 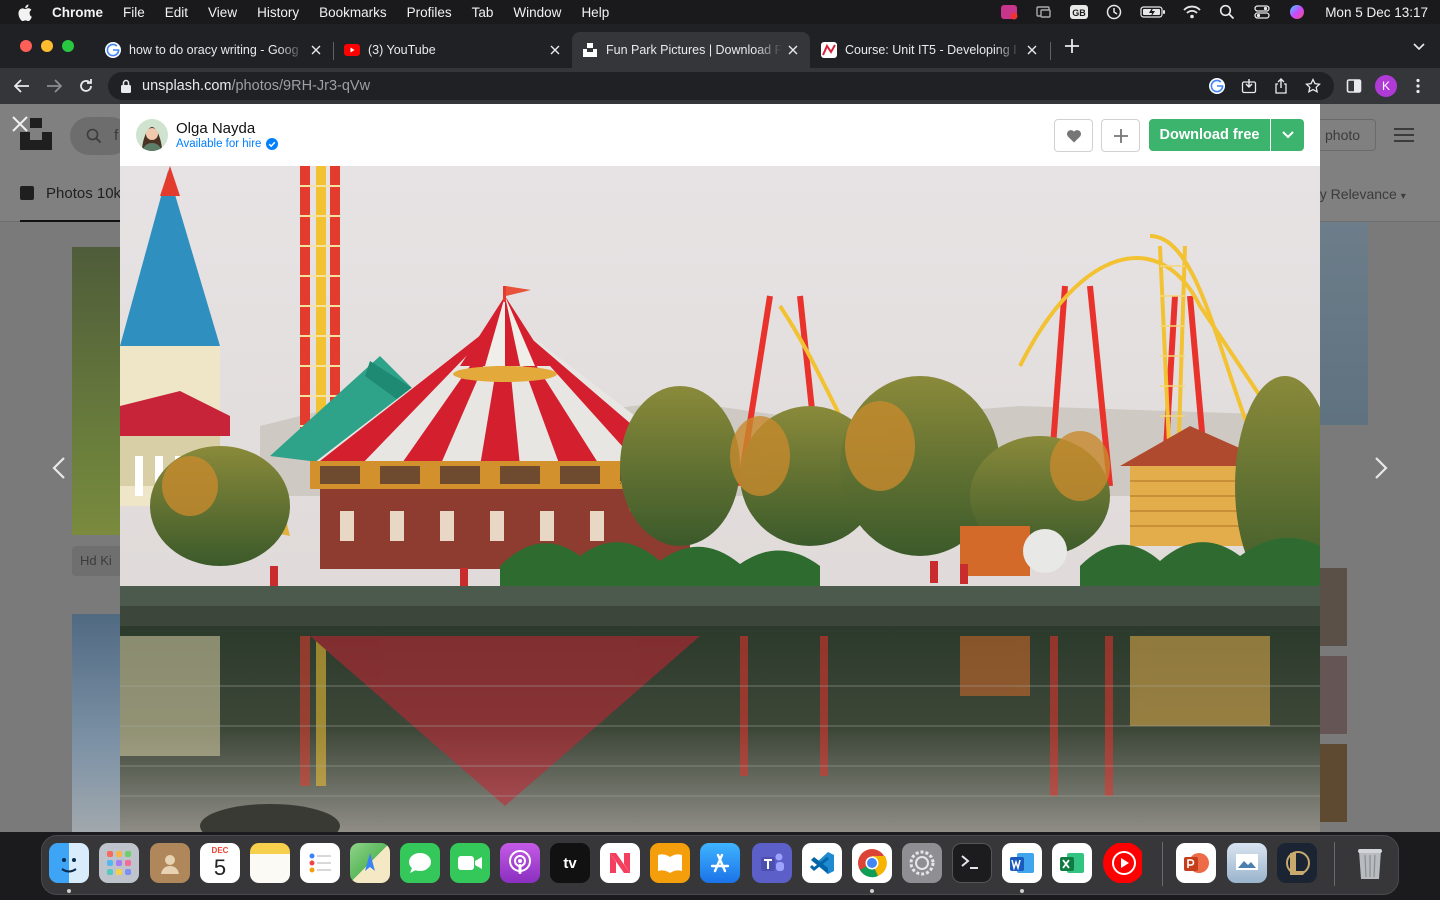 I want to click on dock-powerpoint-icon, so click(x=1196, y=863).